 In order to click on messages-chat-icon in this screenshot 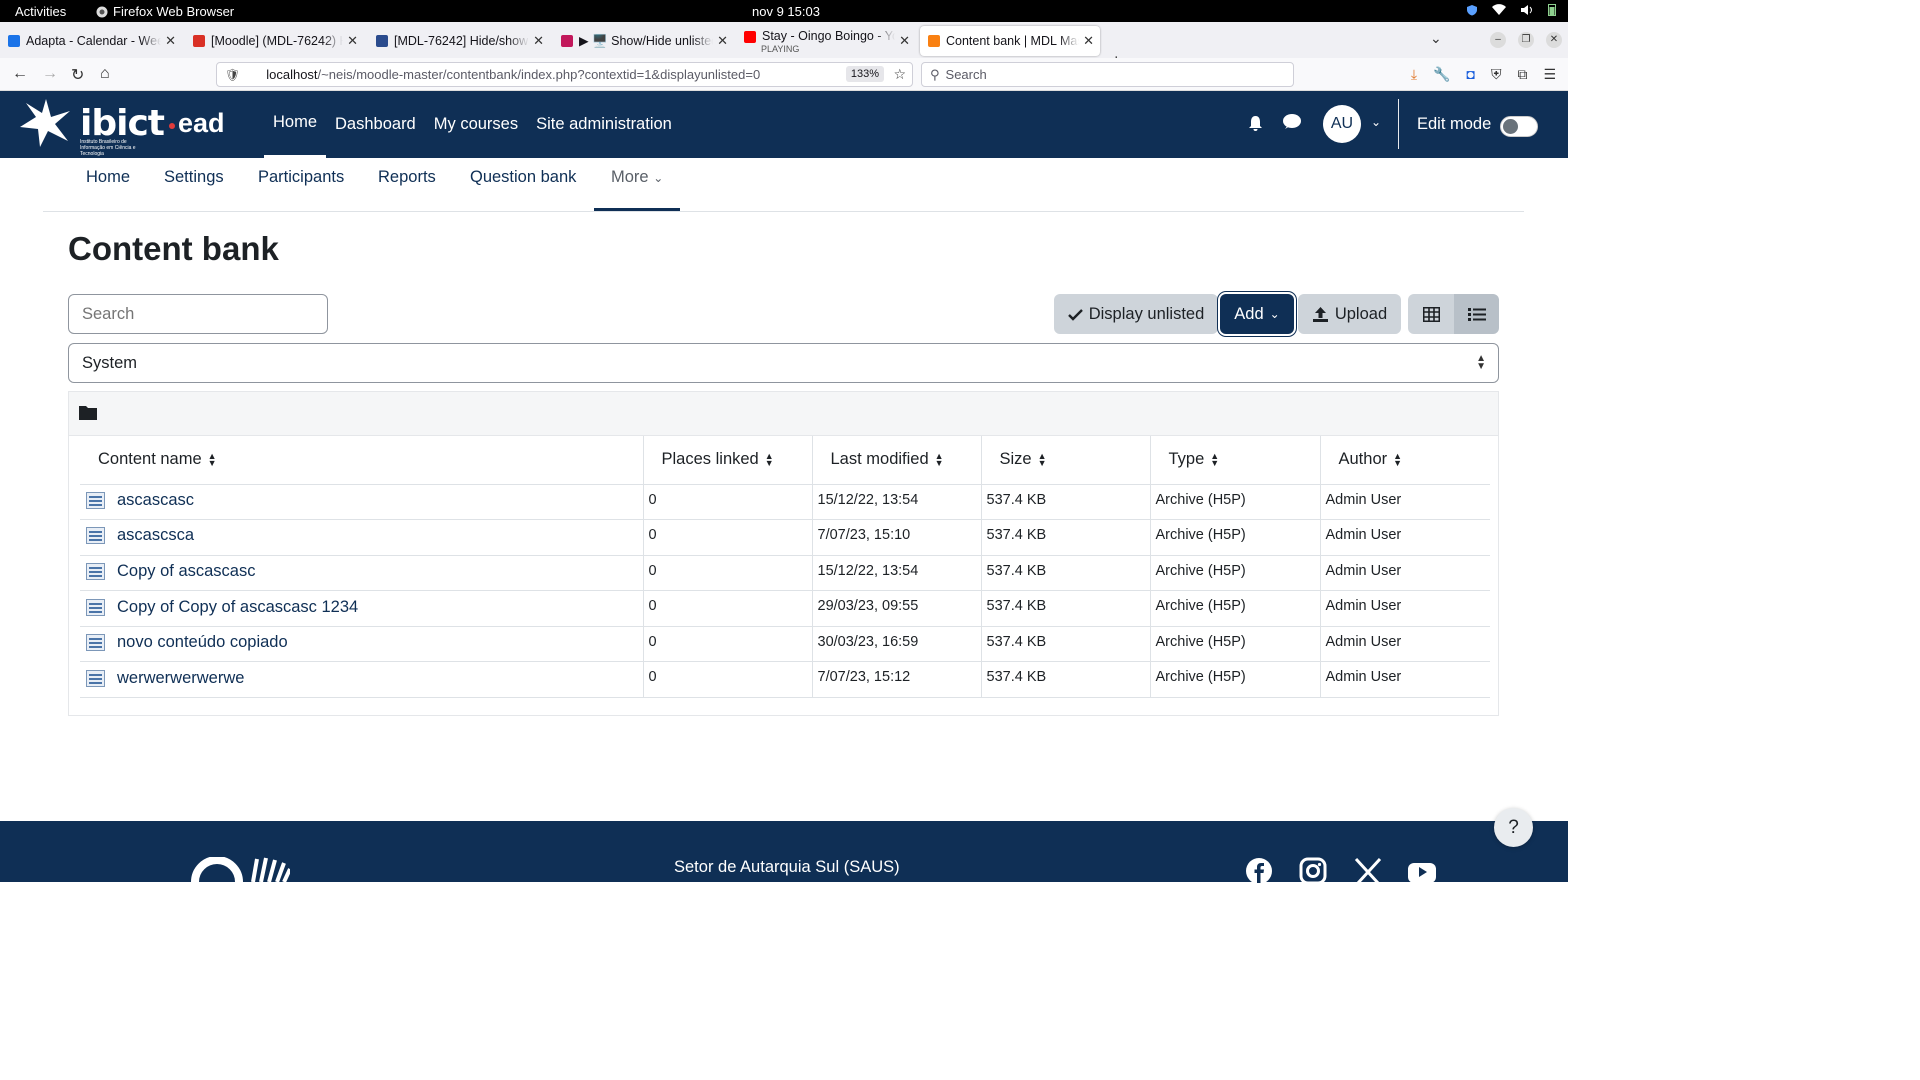, I will do `click(1292, 124)`.